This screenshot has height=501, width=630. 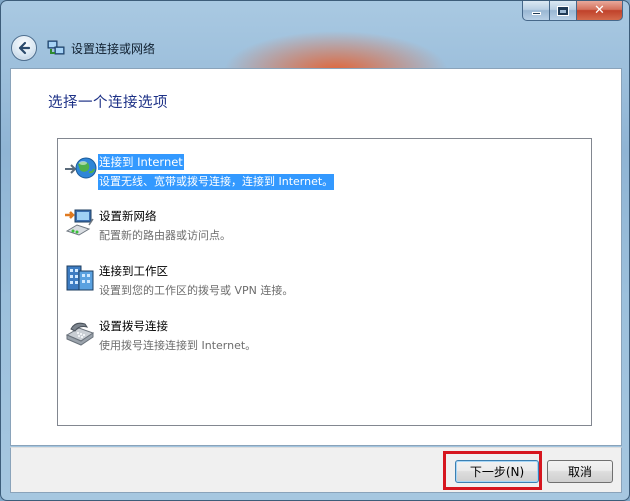 What do you see at coordinates (128, 216) in the screenshot?
I see `option-title: 设置新网络` at bounding box center [128, 216].